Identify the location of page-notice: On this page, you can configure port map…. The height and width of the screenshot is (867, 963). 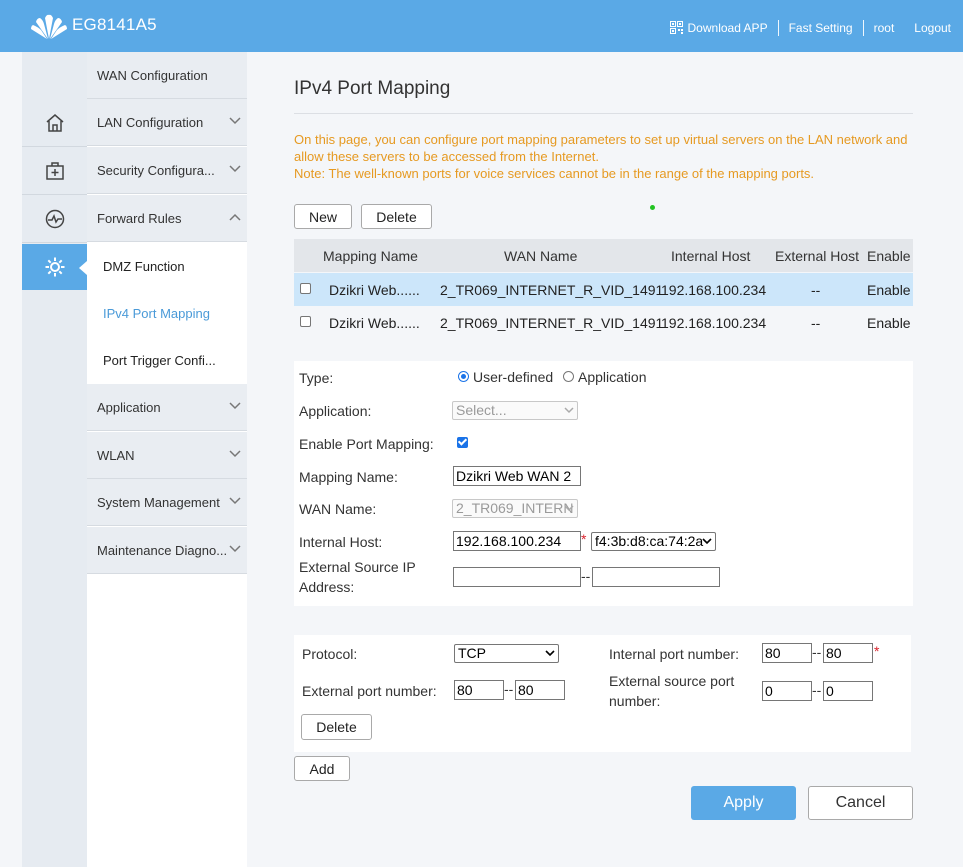
(604, 156).